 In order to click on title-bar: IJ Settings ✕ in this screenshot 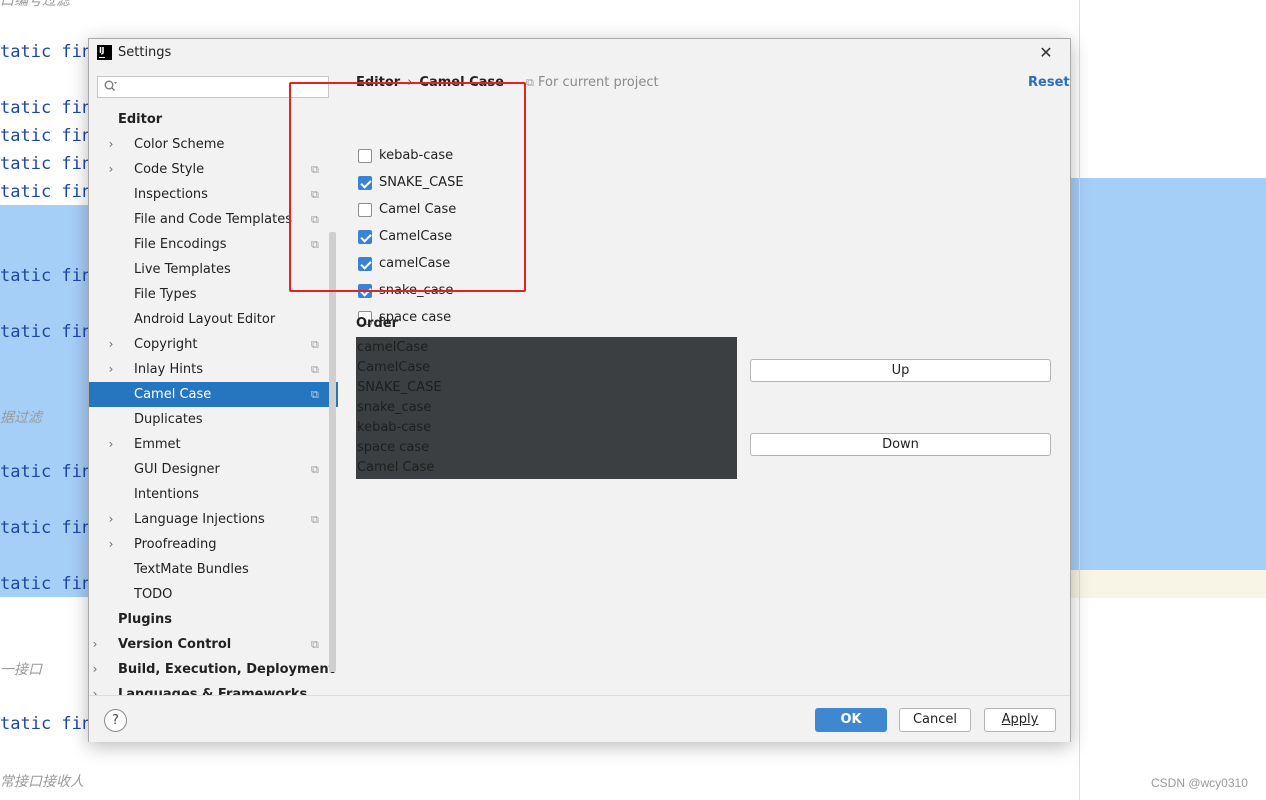, I will do `click(579, 53)`.